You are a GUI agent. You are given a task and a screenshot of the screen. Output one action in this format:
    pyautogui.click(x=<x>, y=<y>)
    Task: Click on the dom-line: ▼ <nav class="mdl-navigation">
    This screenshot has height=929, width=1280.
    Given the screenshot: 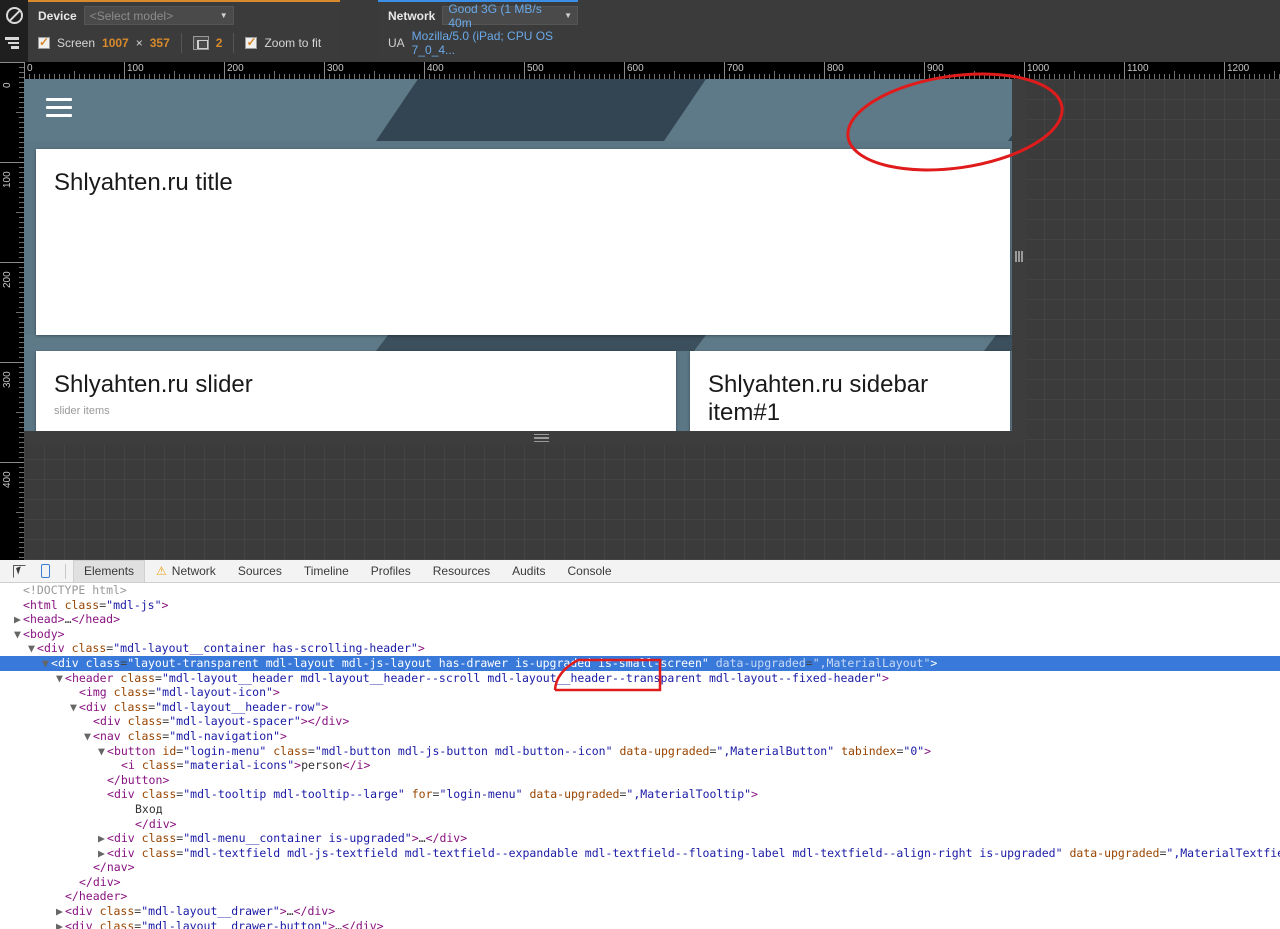 What is the action you would take?
    pyautogui.click(x=640, y=736)
    